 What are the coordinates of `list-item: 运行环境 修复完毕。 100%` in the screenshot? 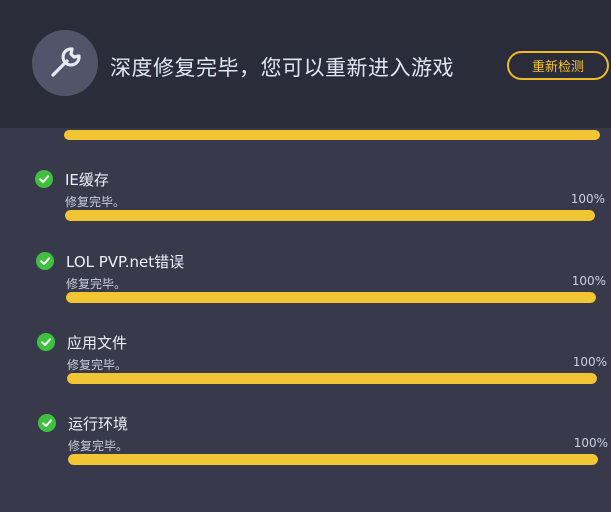 It's located at (323, 444).